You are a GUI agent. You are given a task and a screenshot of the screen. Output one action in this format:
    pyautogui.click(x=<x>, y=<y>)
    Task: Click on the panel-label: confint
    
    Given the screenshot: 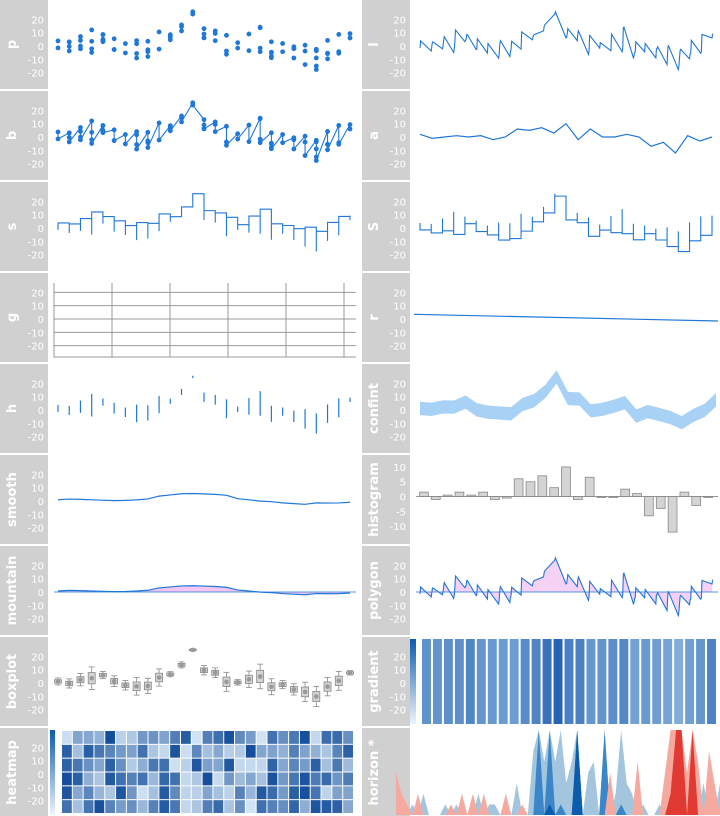 What is the action you would take?
    pyautogui.click(x=374, y=408)
    